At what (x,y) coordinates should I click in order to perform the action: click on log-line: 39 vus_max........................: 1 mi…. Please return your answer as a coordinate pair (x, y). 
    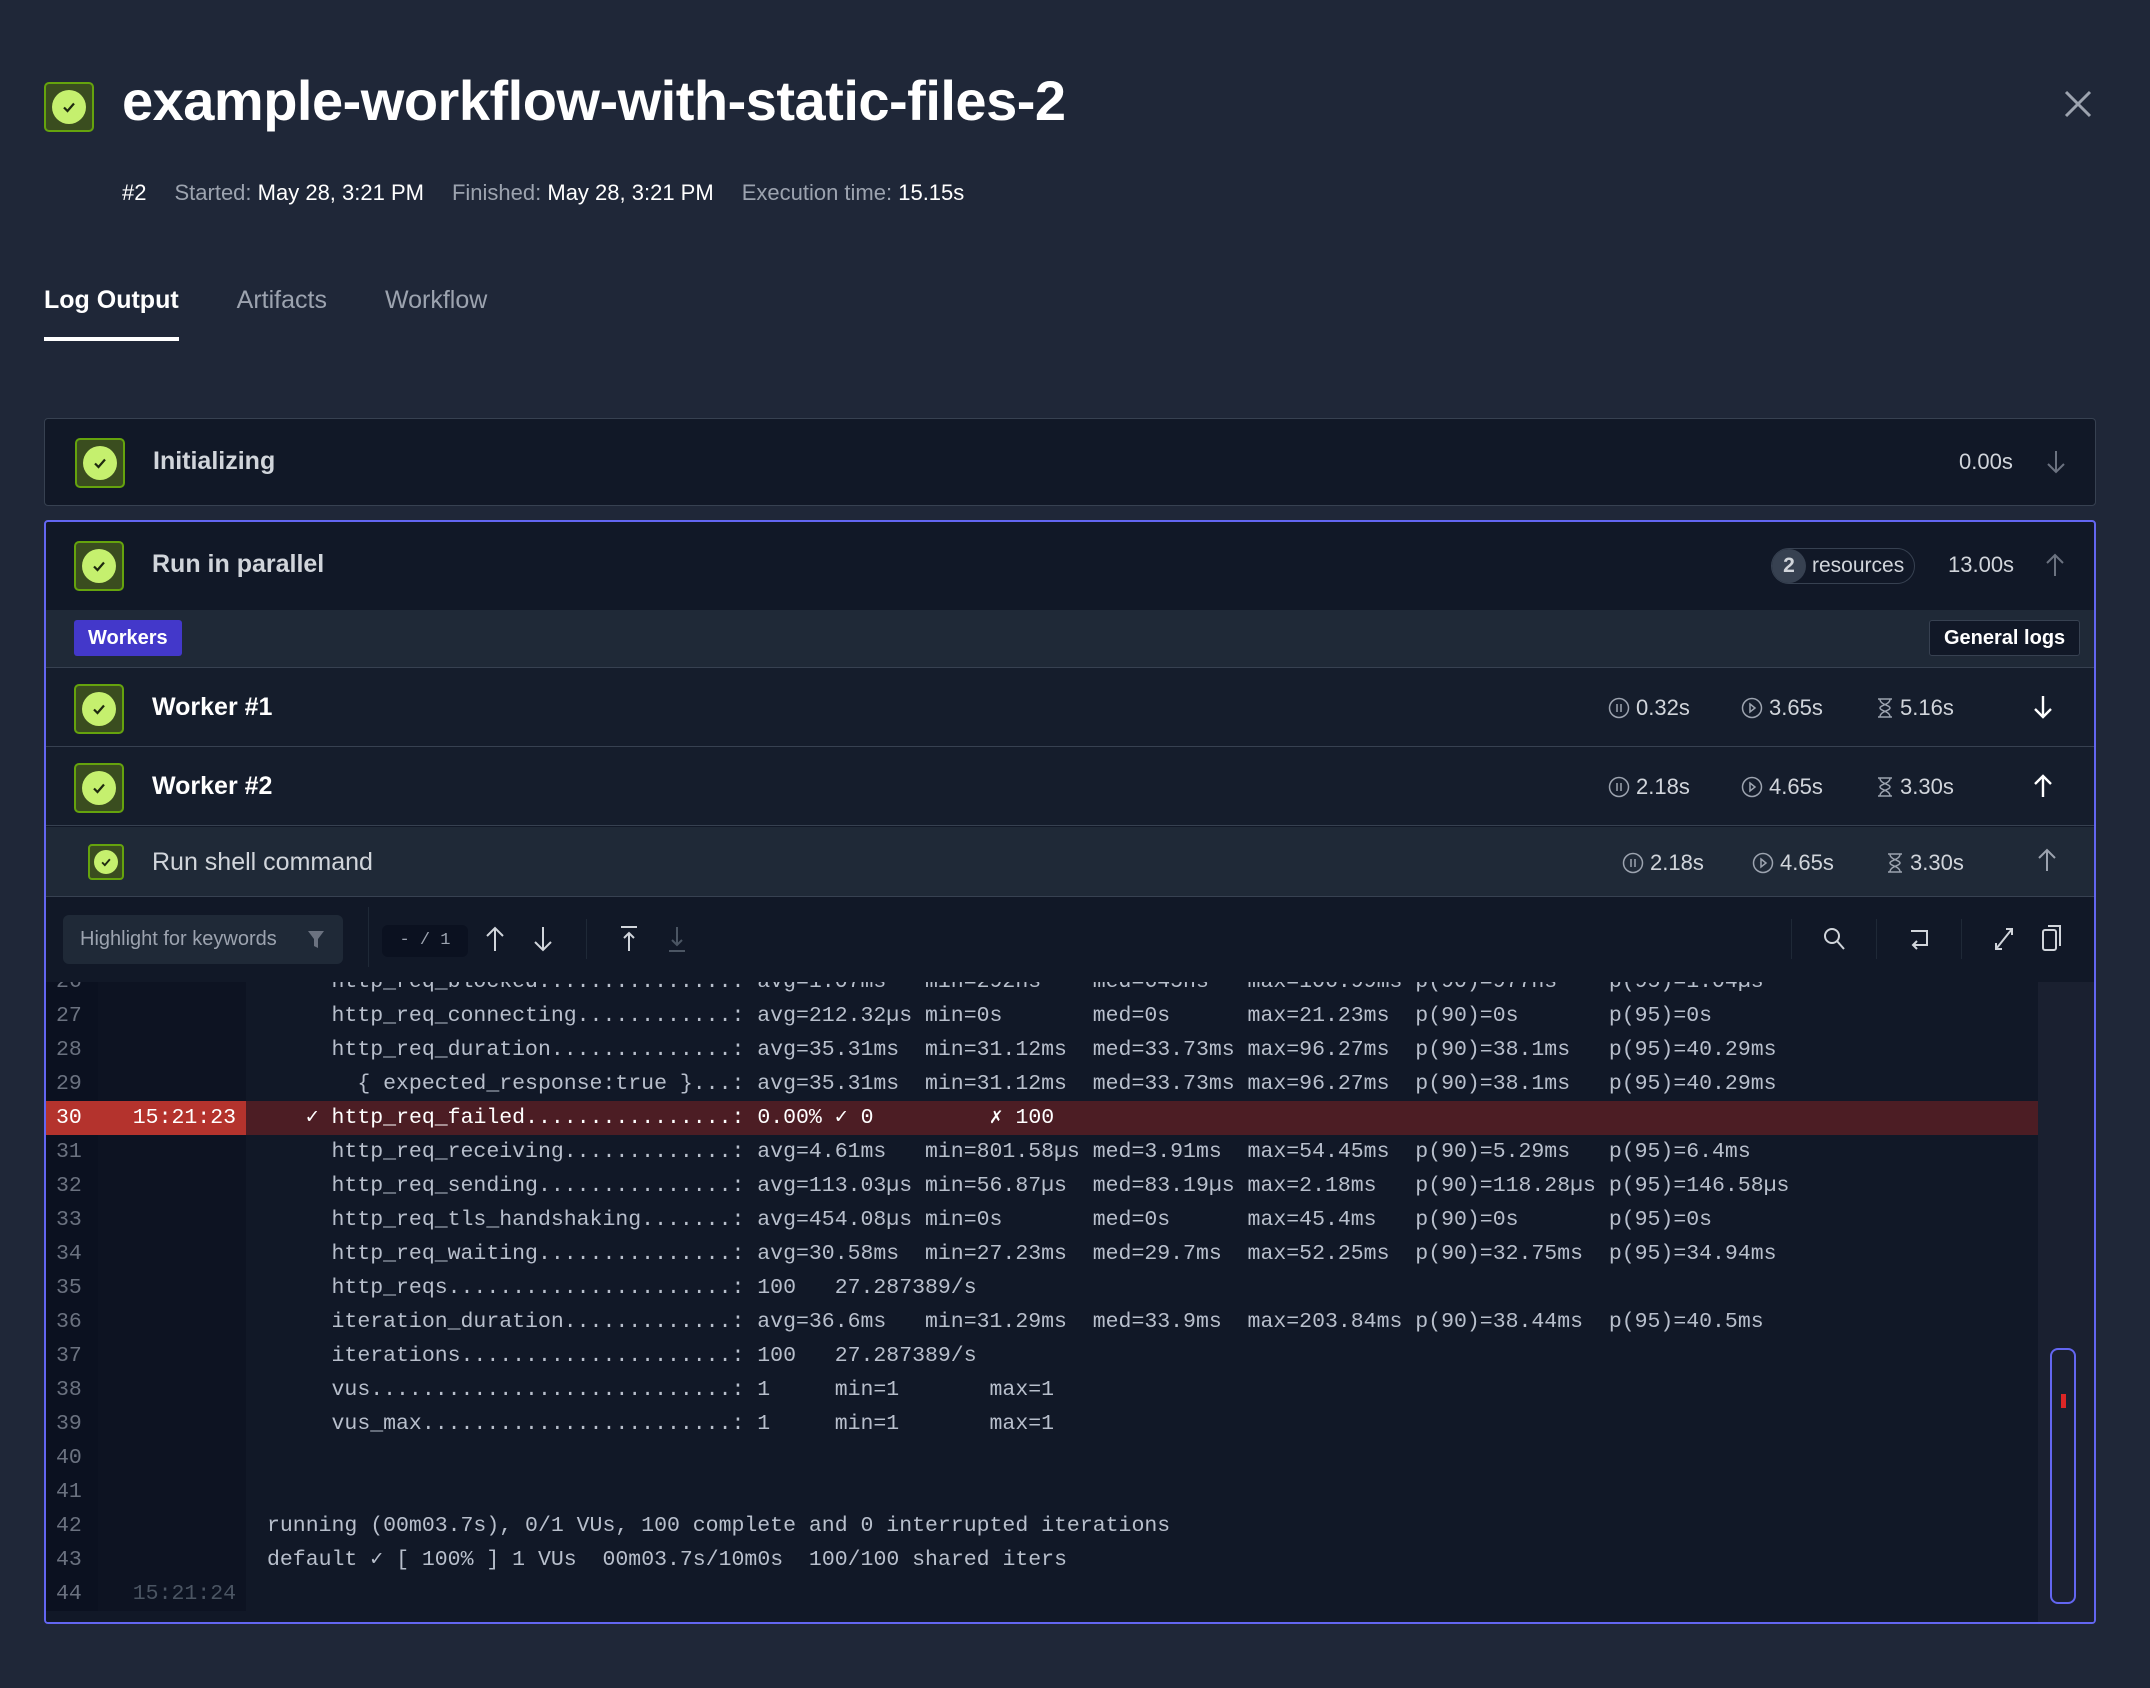
    Looking at the image, I should click on (1042, 1424).